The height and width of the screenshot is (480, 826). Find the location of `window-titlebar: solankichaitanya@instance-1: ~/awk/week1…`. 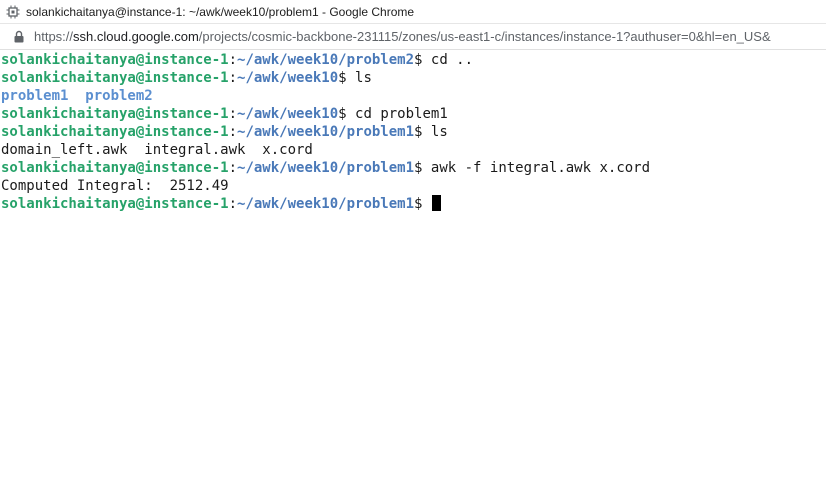

window-titlebar: solankichaitanya@instance-1: ~/awk/week1… is located at coordinates (413, 12).